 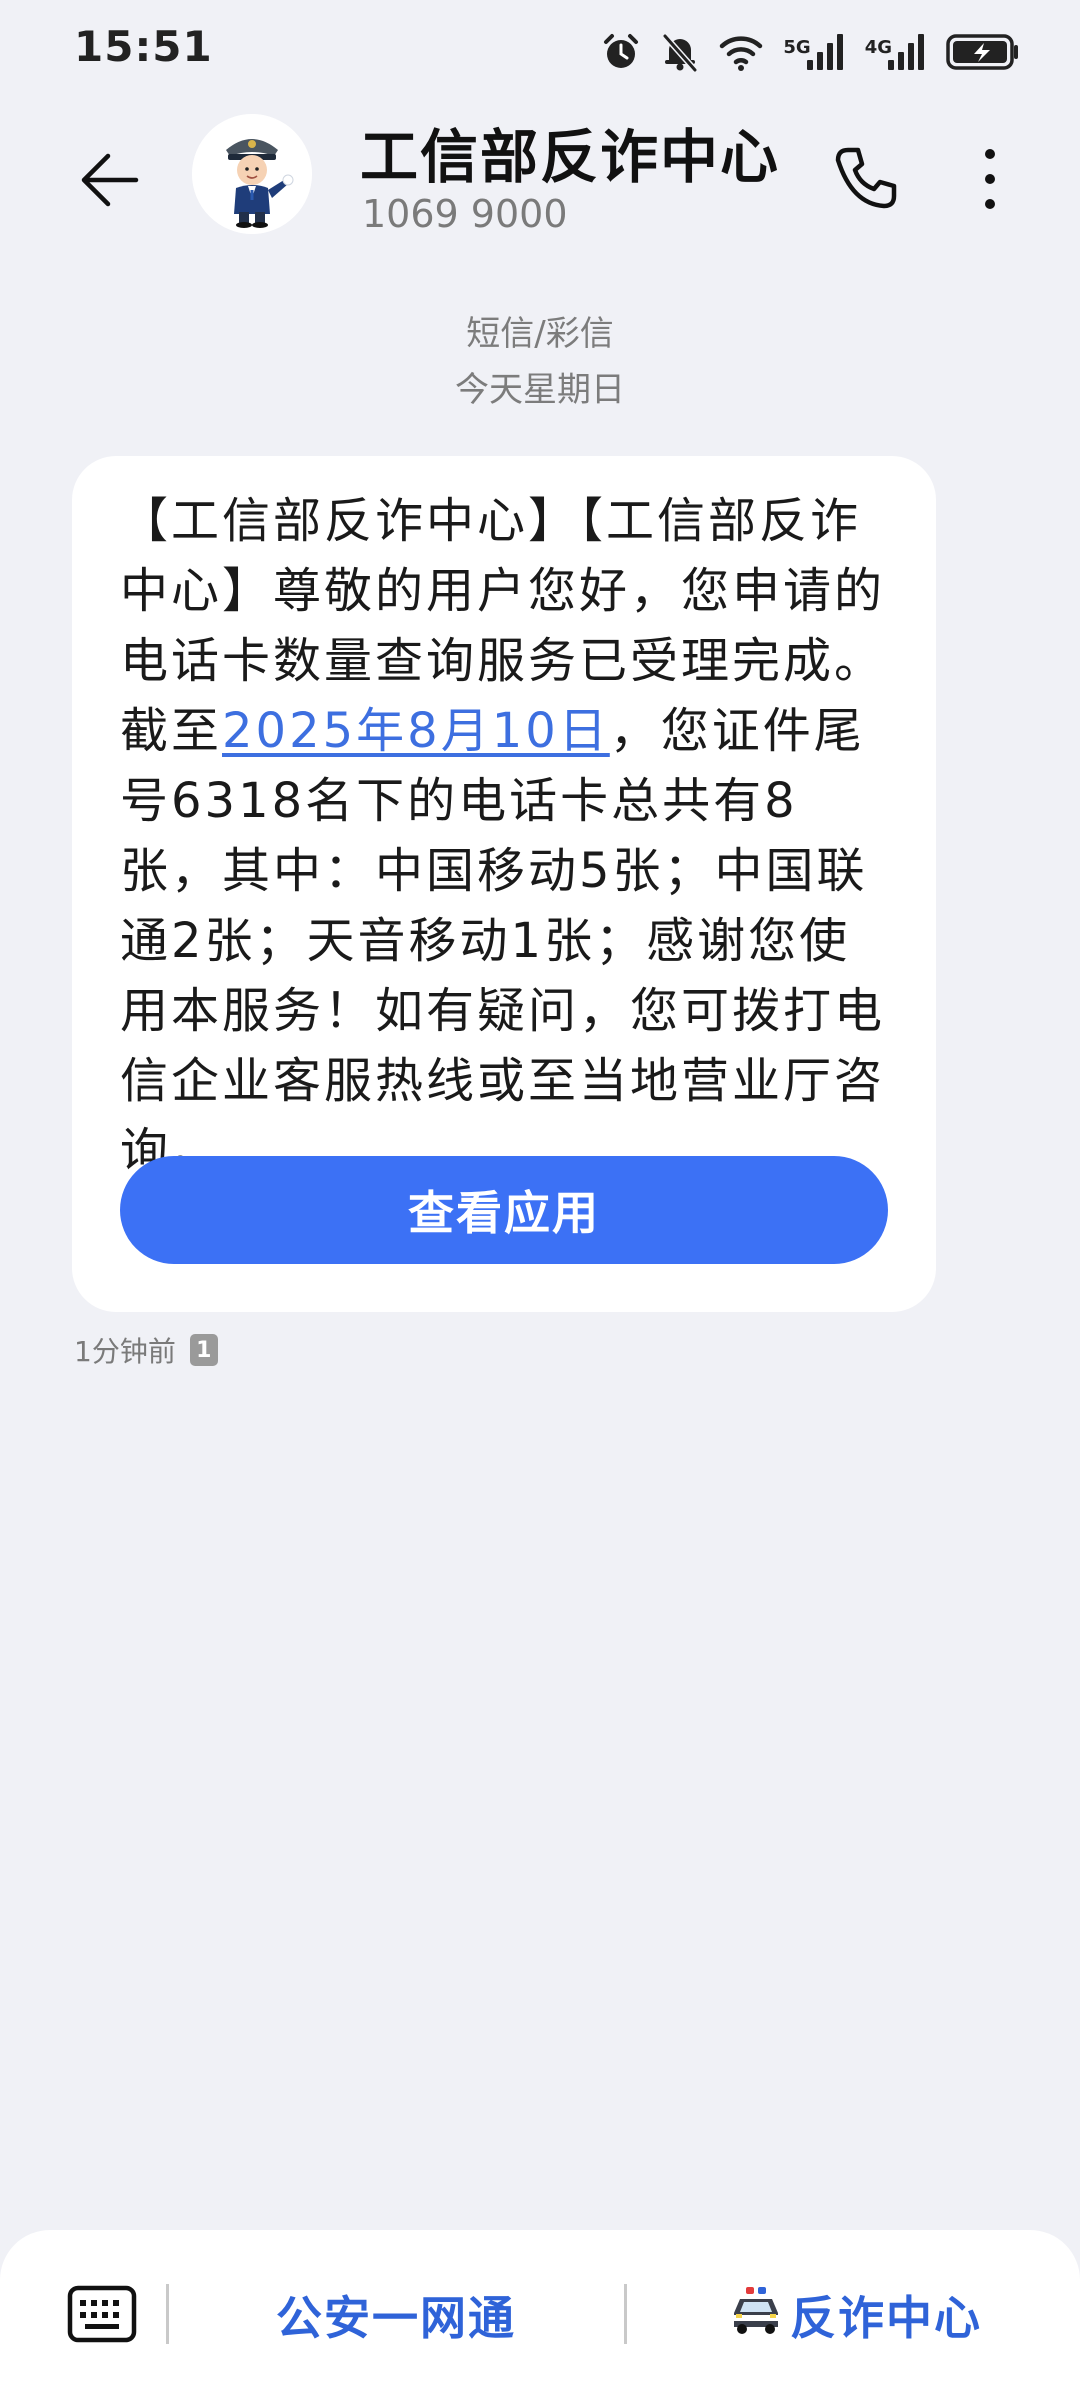 I want to click on battery-charging-icon, so click(x=983, y=52).